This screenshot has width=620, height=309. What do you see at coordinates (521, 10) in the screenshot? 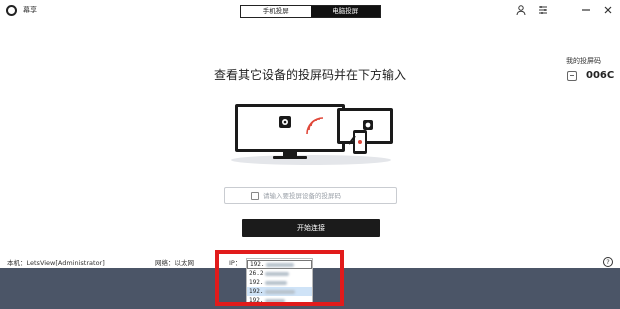
I see `user-icon` at bounding box center [521, 10].